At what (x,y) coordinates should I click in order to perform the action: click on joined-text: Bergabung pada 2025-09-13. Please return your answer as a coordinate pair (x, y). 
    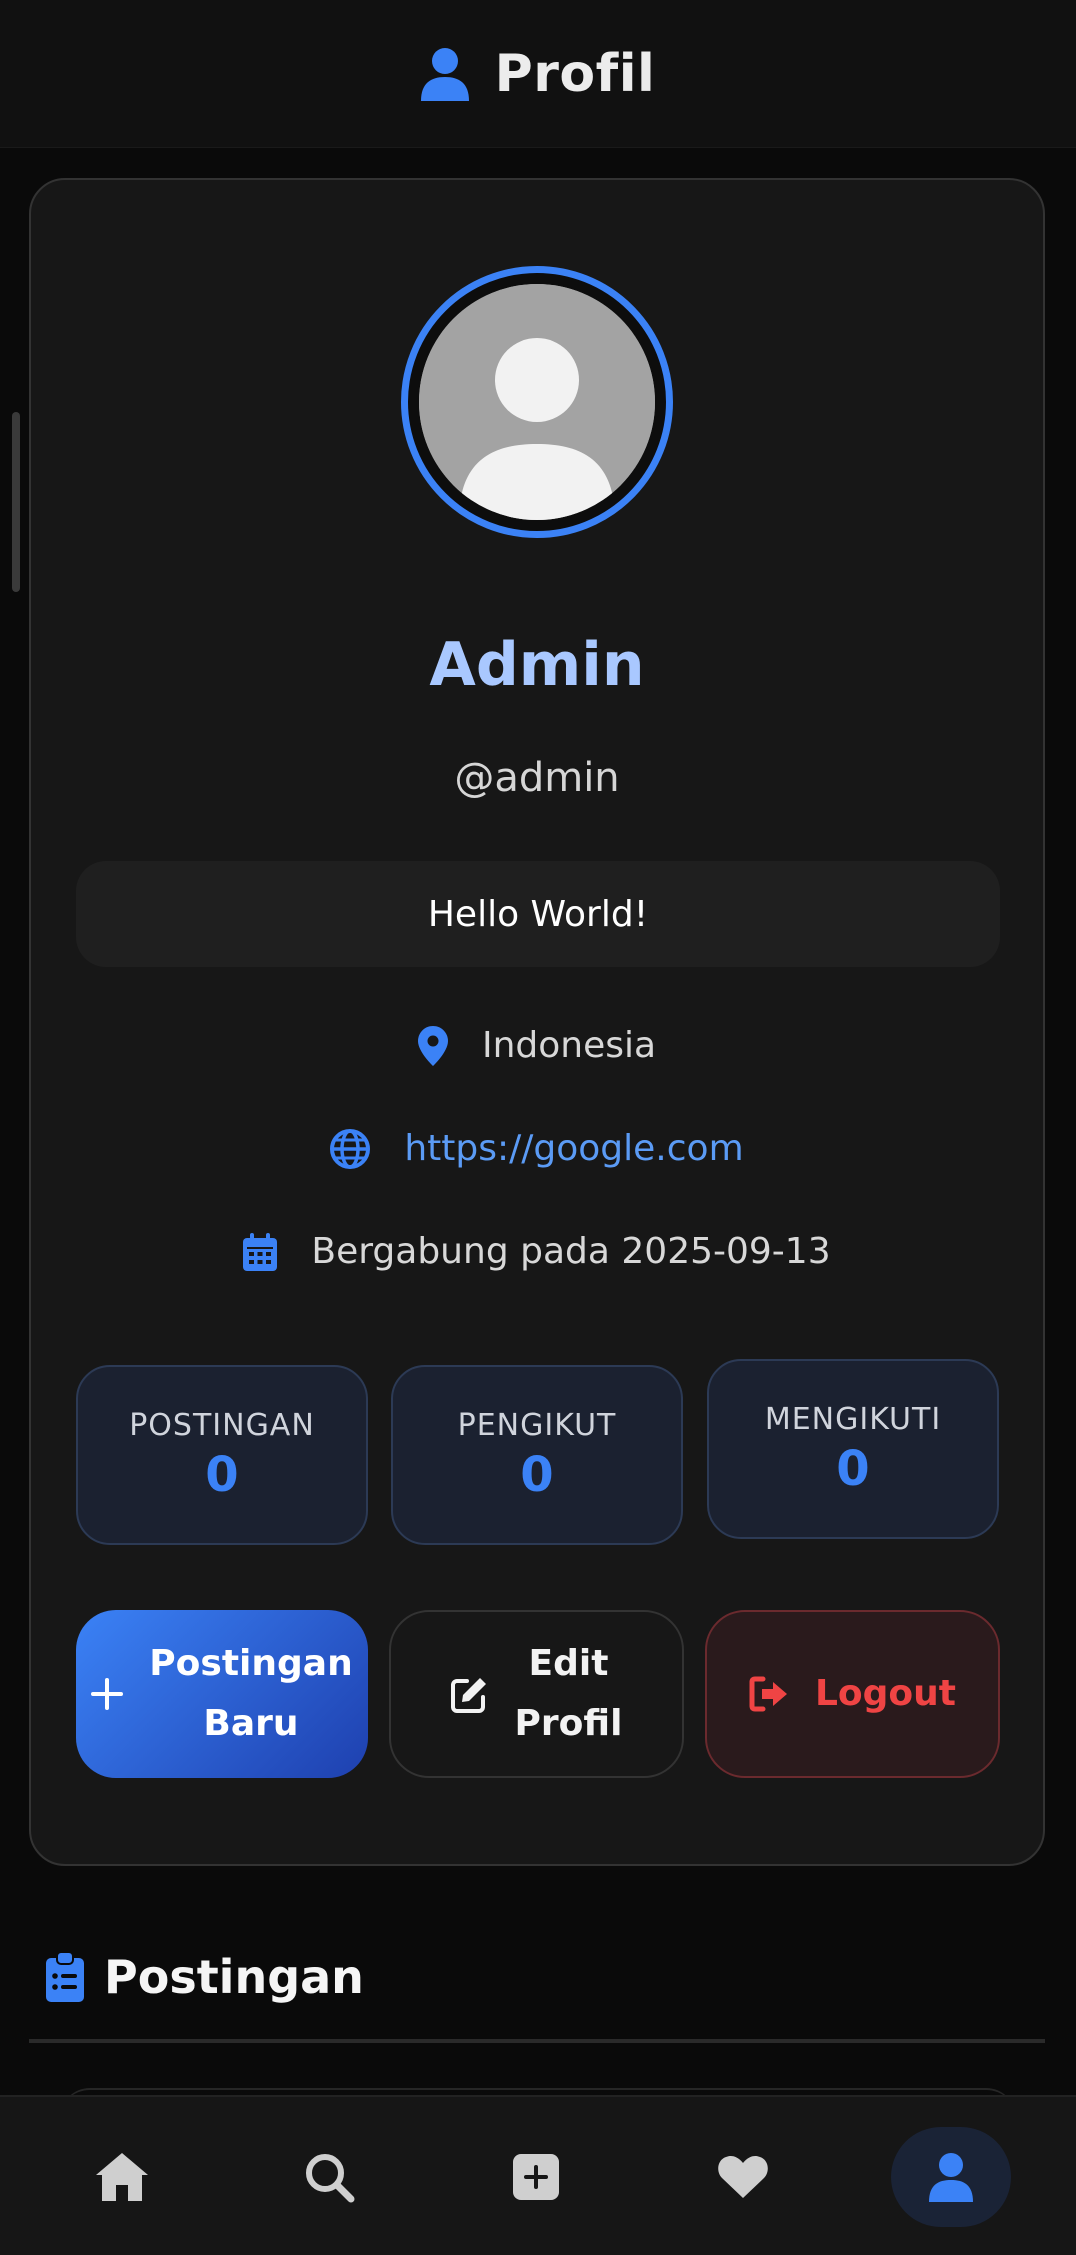
    Looking at the image, I should click on (571, 1251).